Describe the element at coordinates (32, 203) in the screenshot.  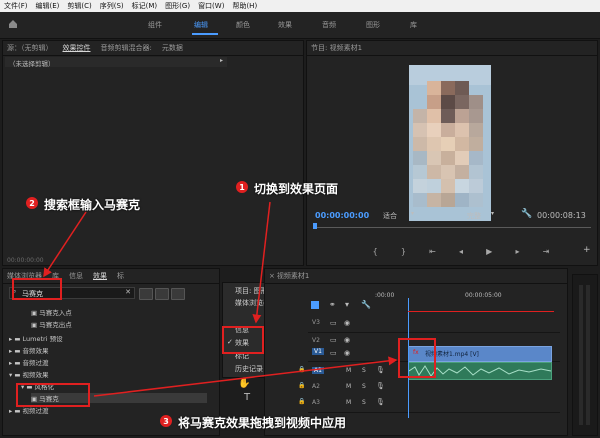
I see `step2-badge: 2` at that location.